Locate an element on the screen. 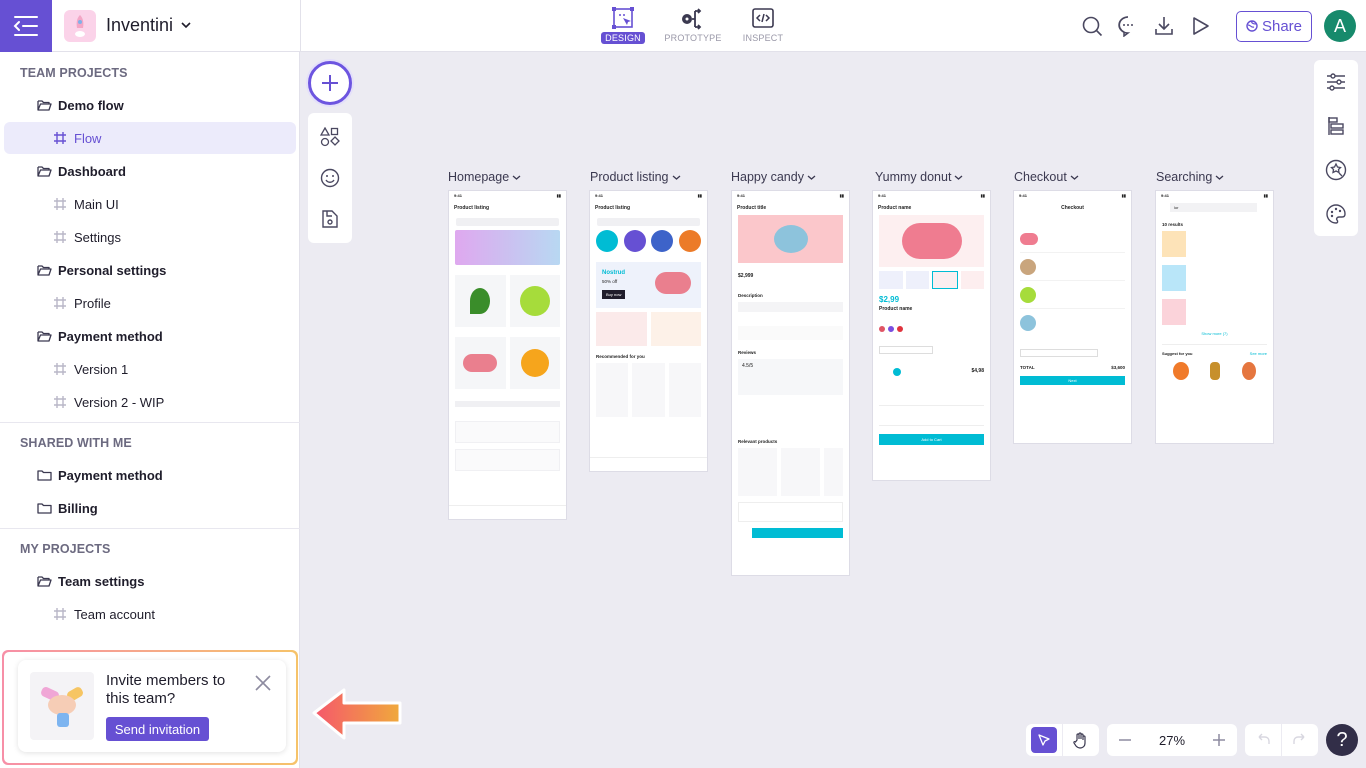 This screenshot has width=1366, height=768. sidebar-item-label: Dashboard is located at coordinates (92, 171).